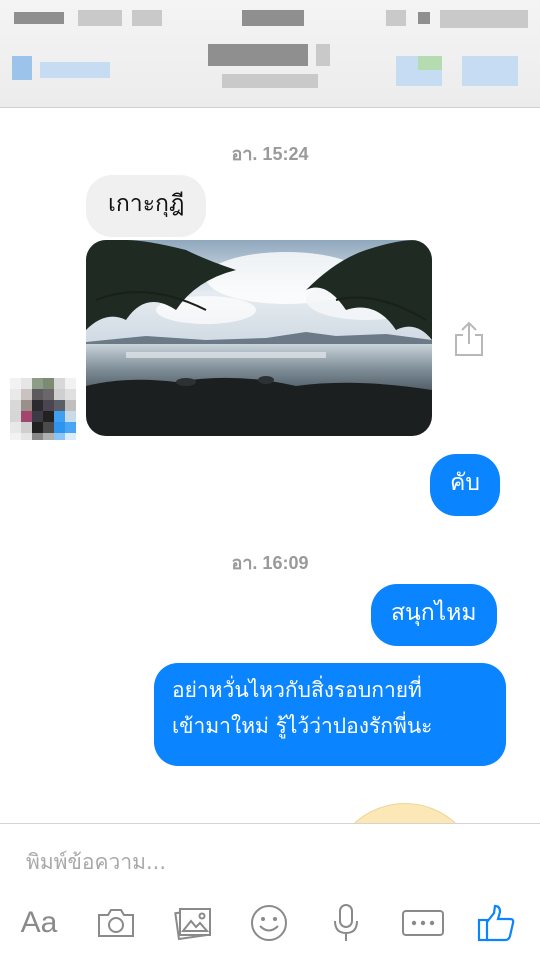 The height and width of the screenshot is (960, 540). What do you see at coordinates (469, 339) in the screenshot?
I see `share-icon` at bounding box center [469, 339].